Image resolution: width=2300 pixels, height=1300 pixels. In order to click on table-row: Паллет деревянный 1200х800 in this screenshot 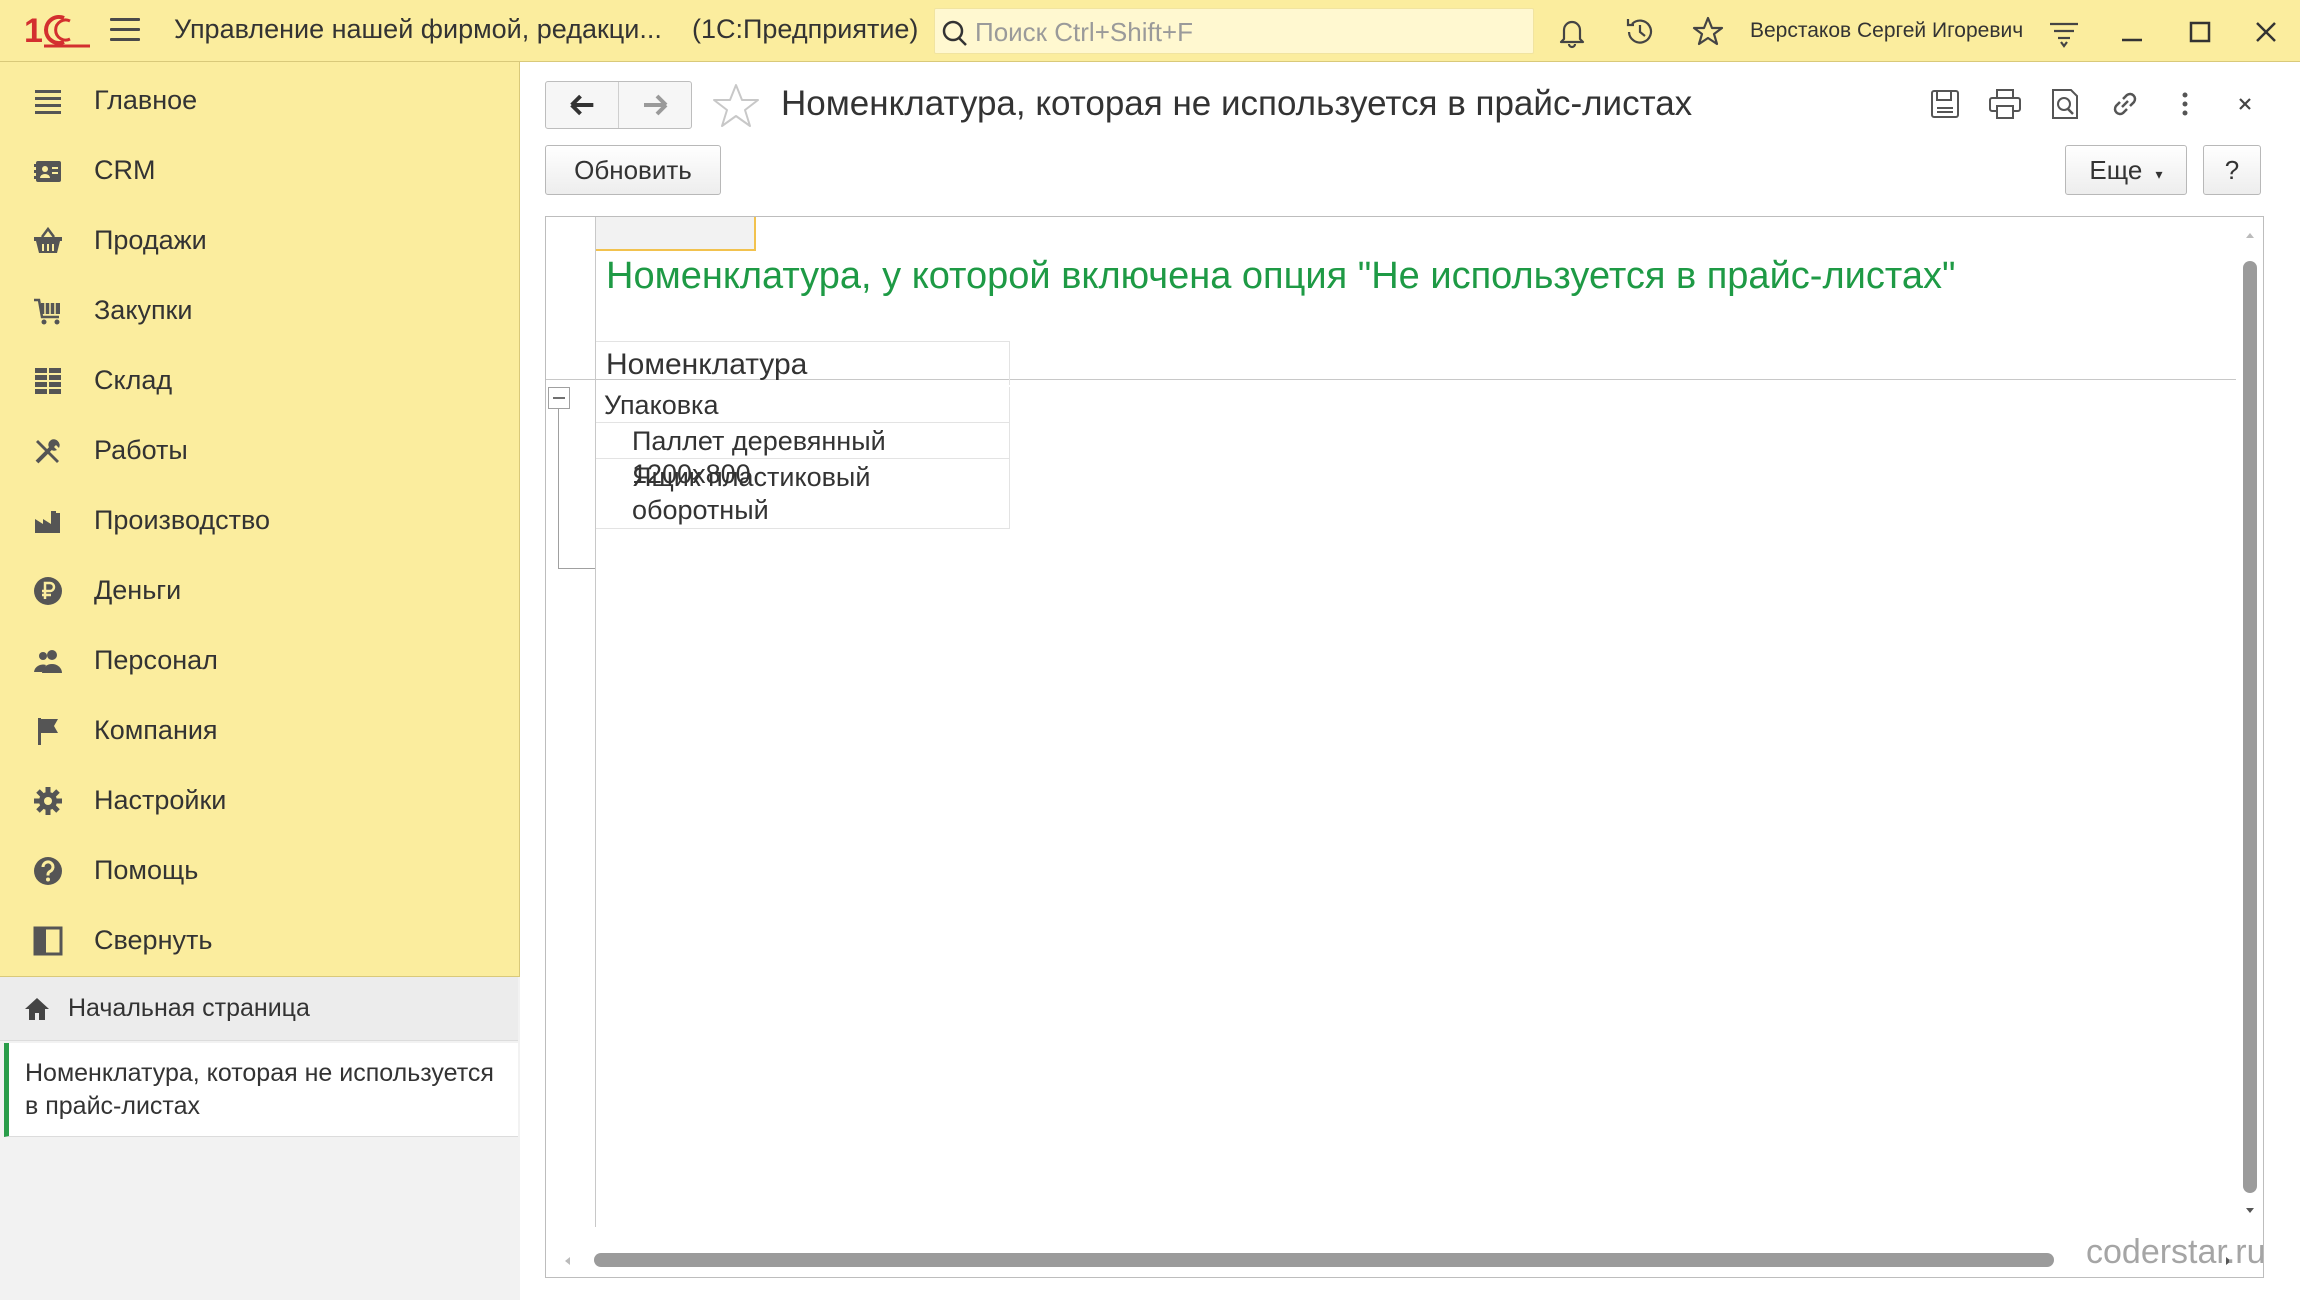, I will do `click(803, 456)`.